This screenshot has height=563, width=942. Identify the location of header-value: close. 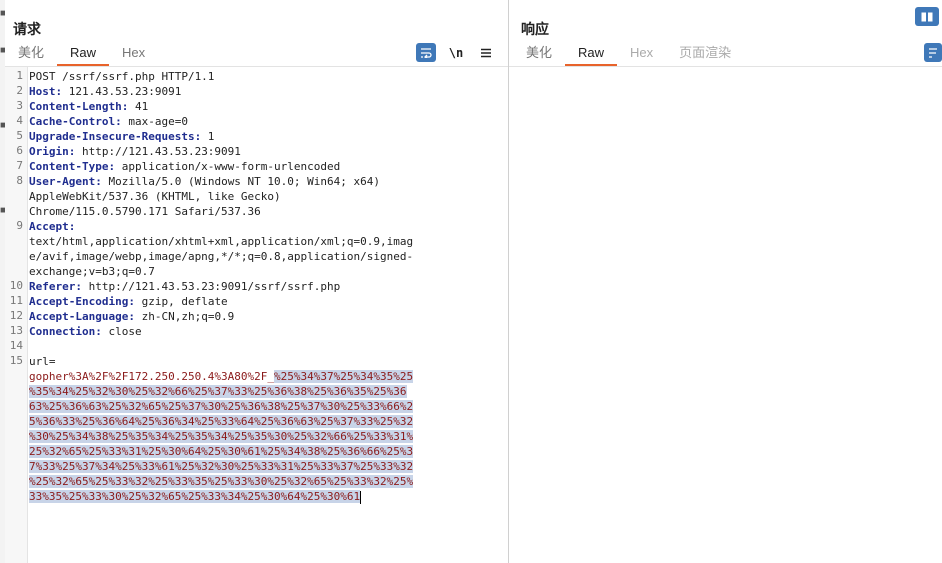
(121, 331).